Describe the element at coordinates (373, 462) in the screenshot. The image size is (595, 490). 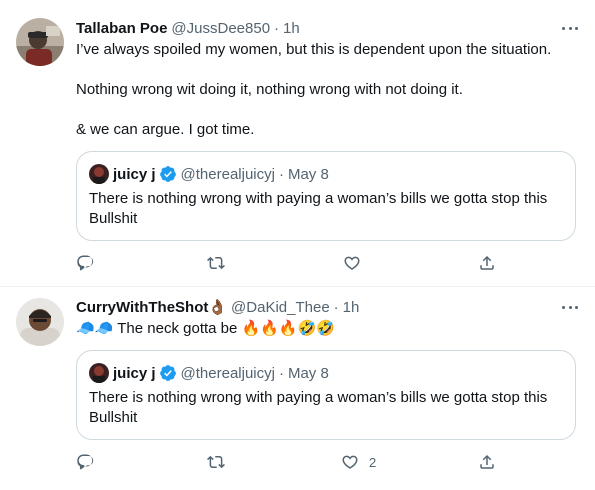
I see `like-count: 2` at that location.